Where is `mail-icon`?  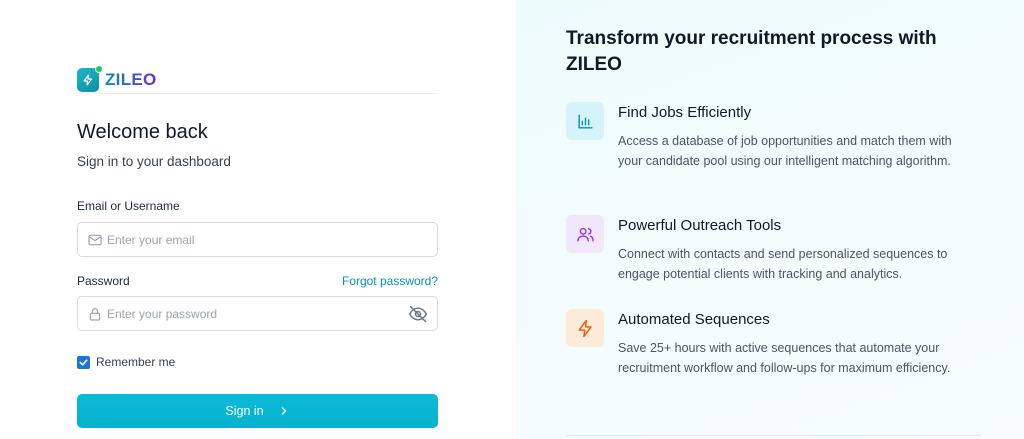 mail-icon is located at coordinates (95, 240).